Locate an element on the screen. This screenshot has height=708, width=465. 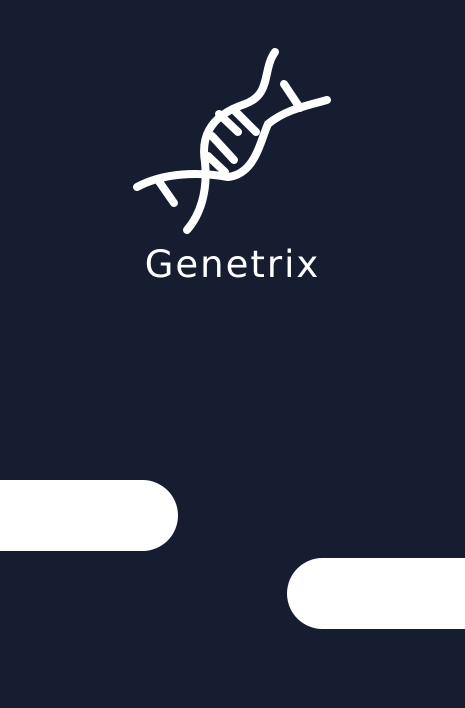
brand-name: Genetrix is located at coordinates (232, 264).